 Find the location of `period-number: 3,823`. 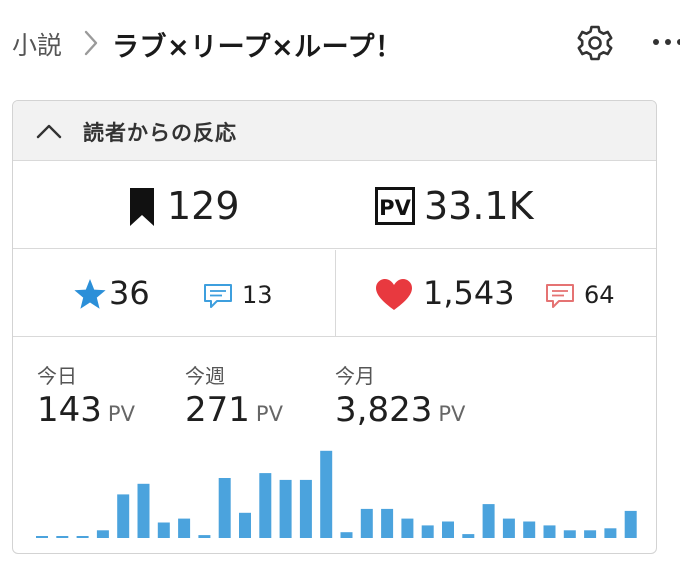

period-number: 3,823 is located at coordinates (384, 410).